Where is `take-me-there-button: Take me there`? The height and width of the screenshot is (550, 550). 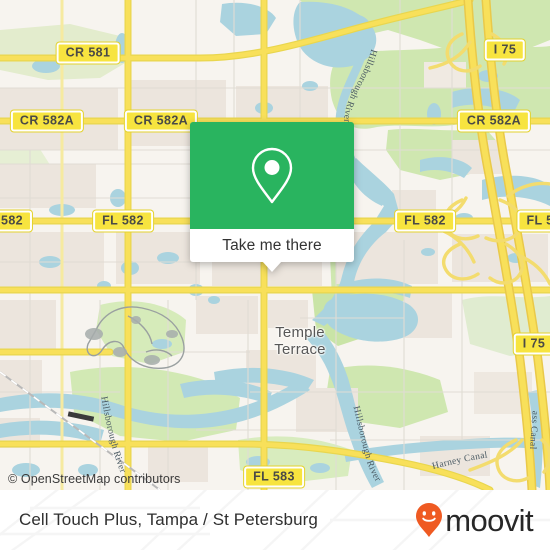
take-me-there-button: Take me there is located at coordinates (272, 245).